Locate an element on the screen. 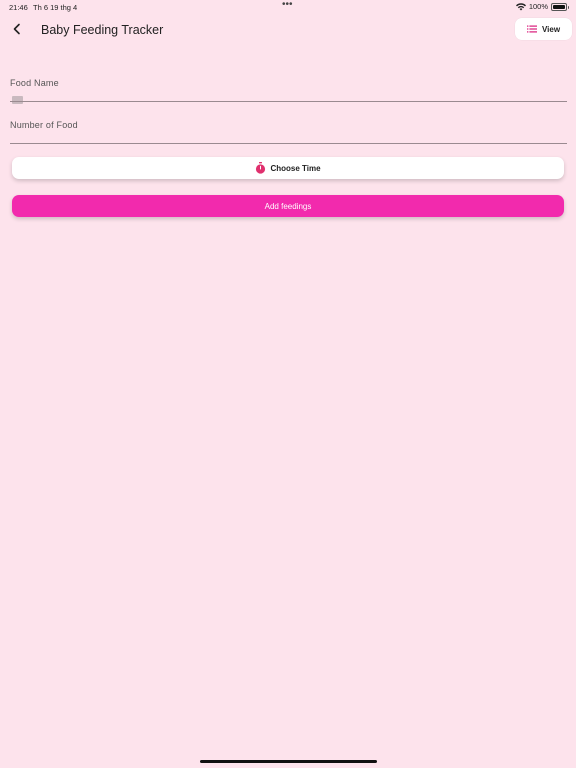  text-cursor-handle is located at coordinates (17, 100).